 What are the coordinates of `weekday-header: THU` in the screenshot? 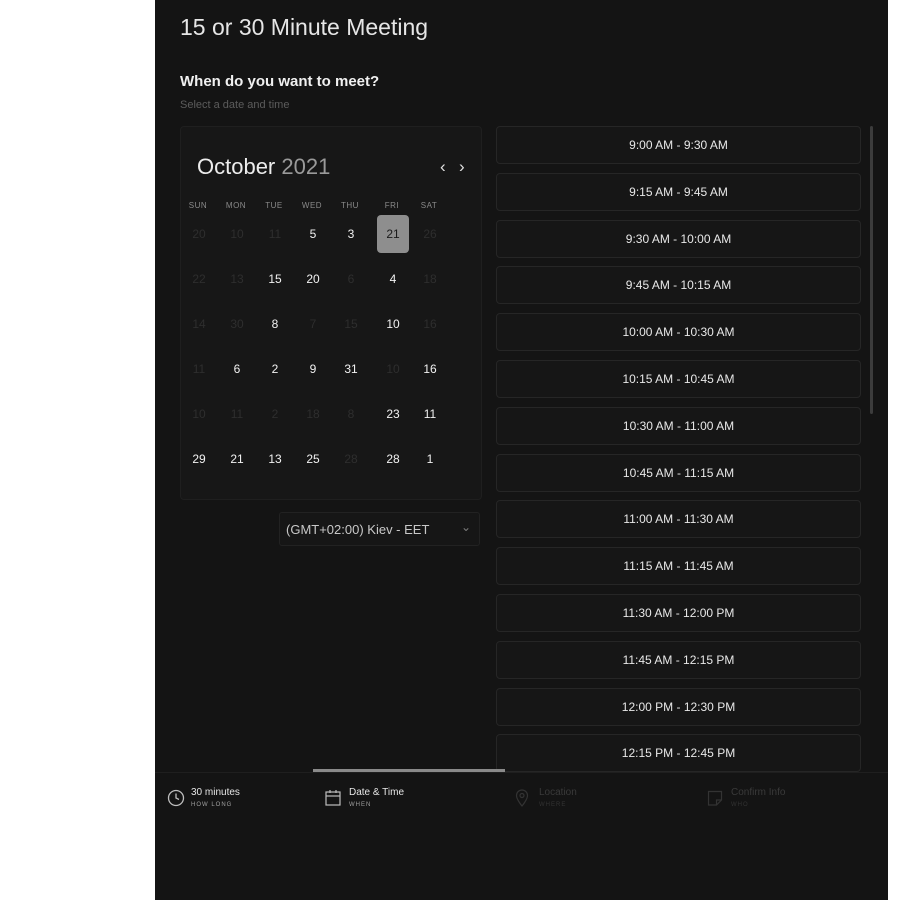 It's located at (350, 205).